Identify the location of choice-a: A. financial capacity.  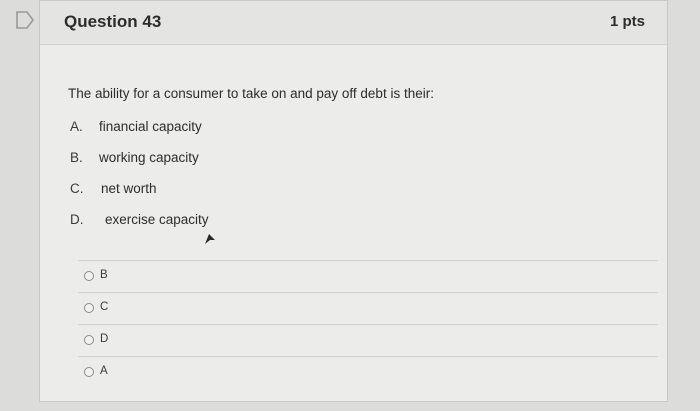
(136, 126).